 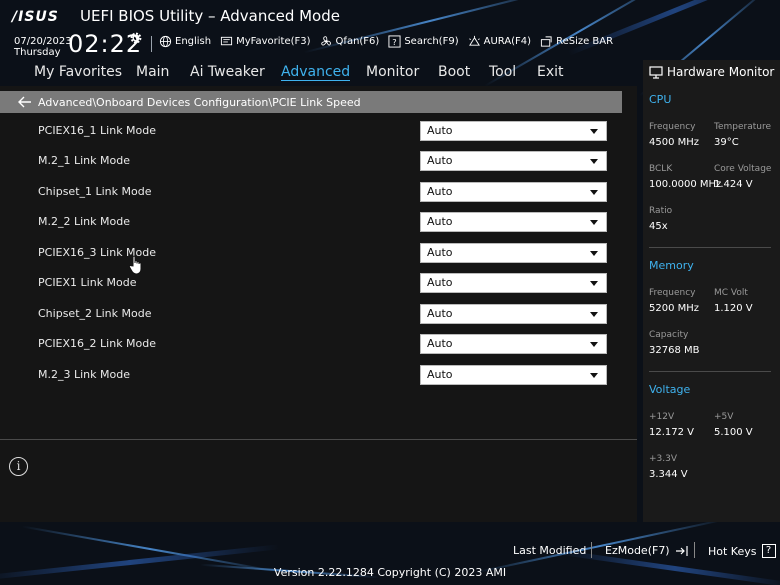 What do you see at coordinates (311, 223) in the screenshot?
I see `setting-row: M.2_2 Link Mode Auto` at bounding box center [311, 223].